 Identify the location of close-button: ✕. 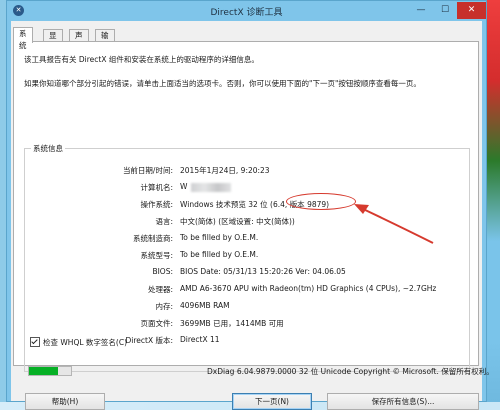
(471, 10).